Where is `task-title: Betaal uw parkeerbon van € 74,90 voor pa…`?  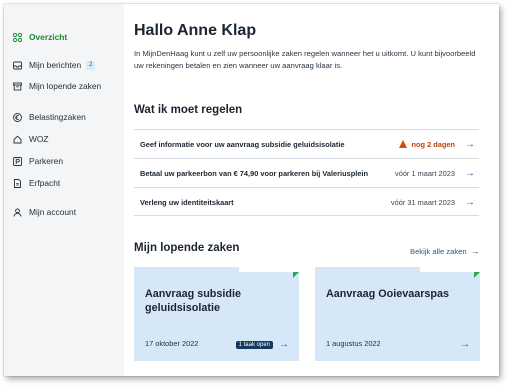 task-title: Betaal uw parkeerbon van € 74,90 voor pa… is located at coordinates (254, 173).